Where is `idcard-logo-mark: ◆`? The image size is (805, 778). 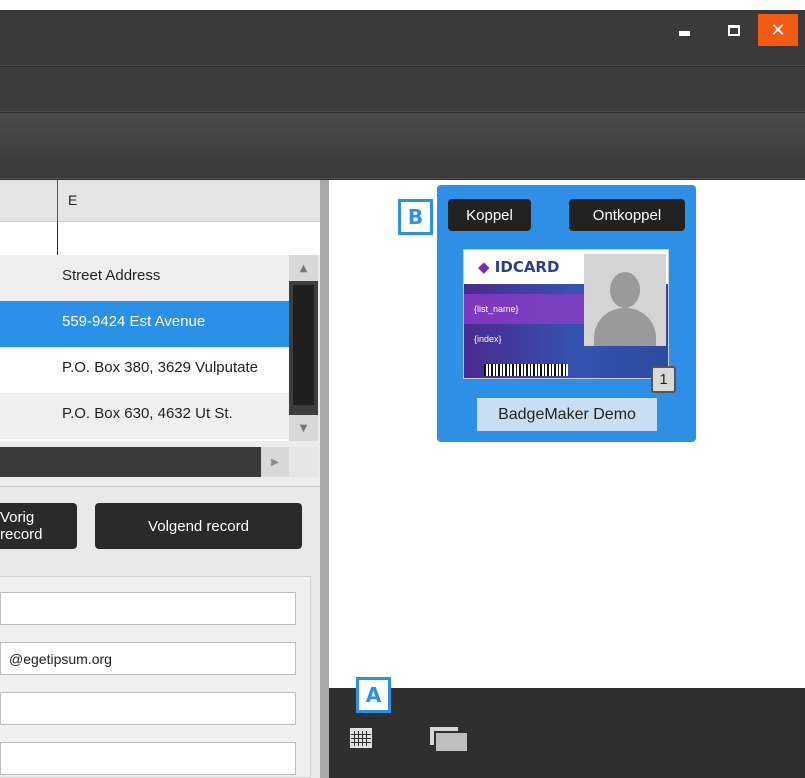
idcard-logo-mark: ◆ is located at coordinates (484, 267).